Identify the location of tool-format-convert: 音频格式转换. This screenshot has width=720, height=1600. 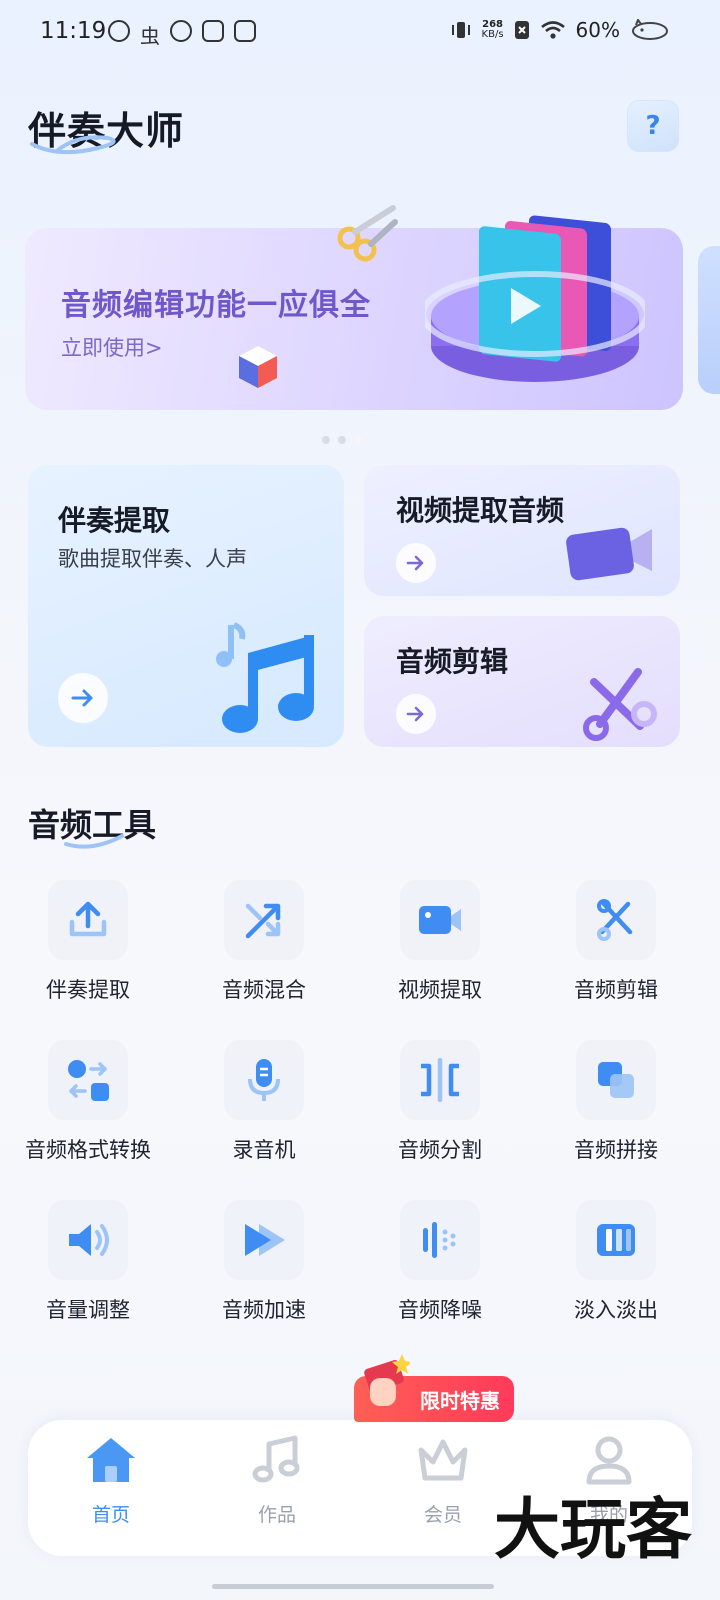
(88, 1102).